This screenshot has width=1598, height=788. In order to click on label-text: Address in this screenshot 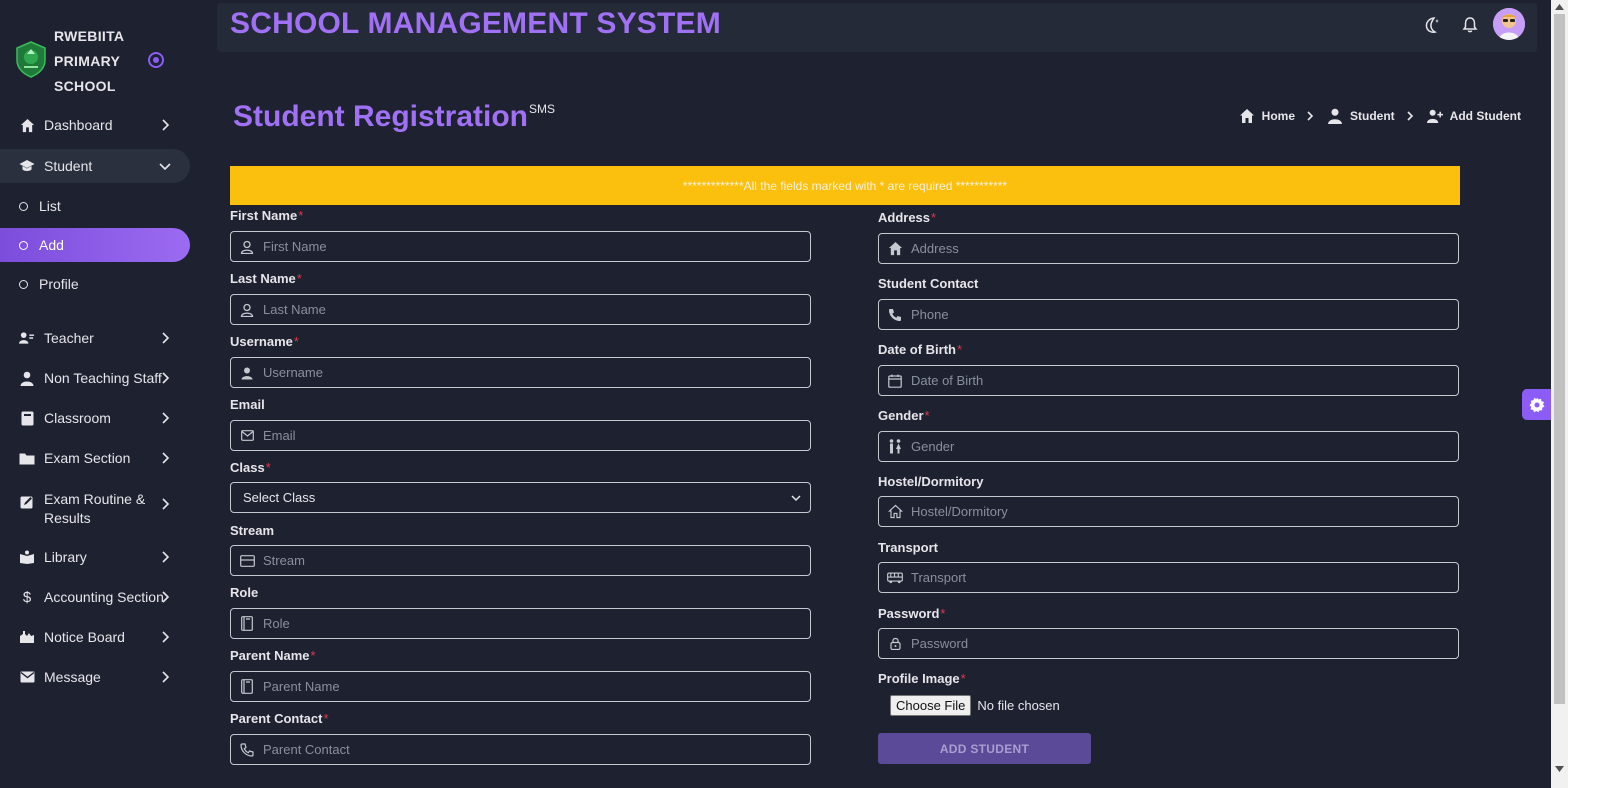, I will do `click(904, 217)`.